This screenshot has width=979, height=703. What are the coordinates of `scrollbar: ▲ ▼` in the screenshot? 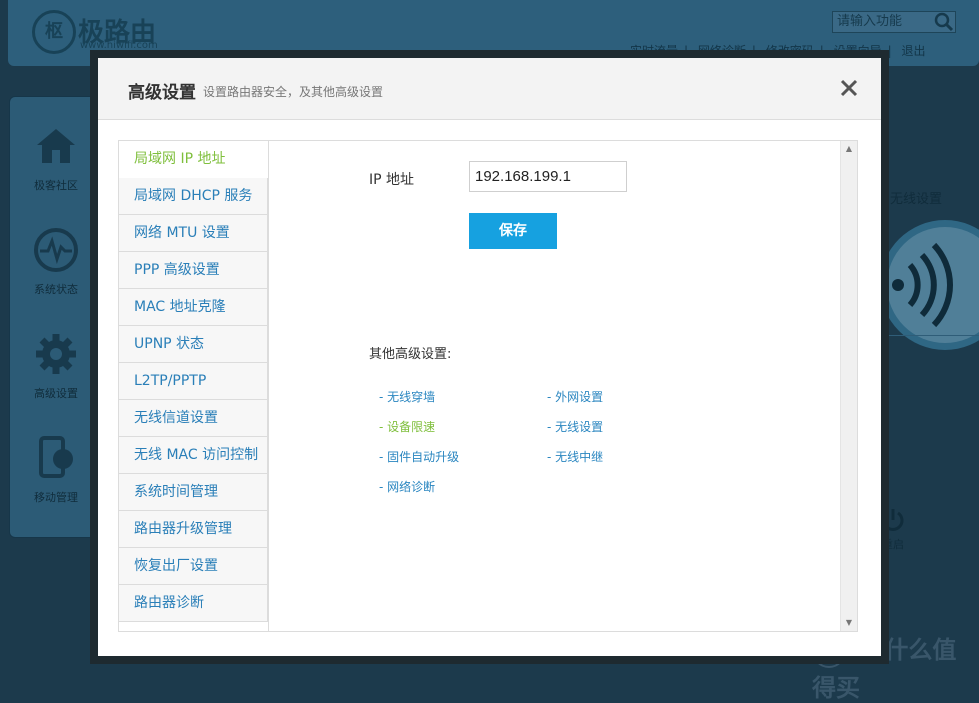 It's located at (848, 386).